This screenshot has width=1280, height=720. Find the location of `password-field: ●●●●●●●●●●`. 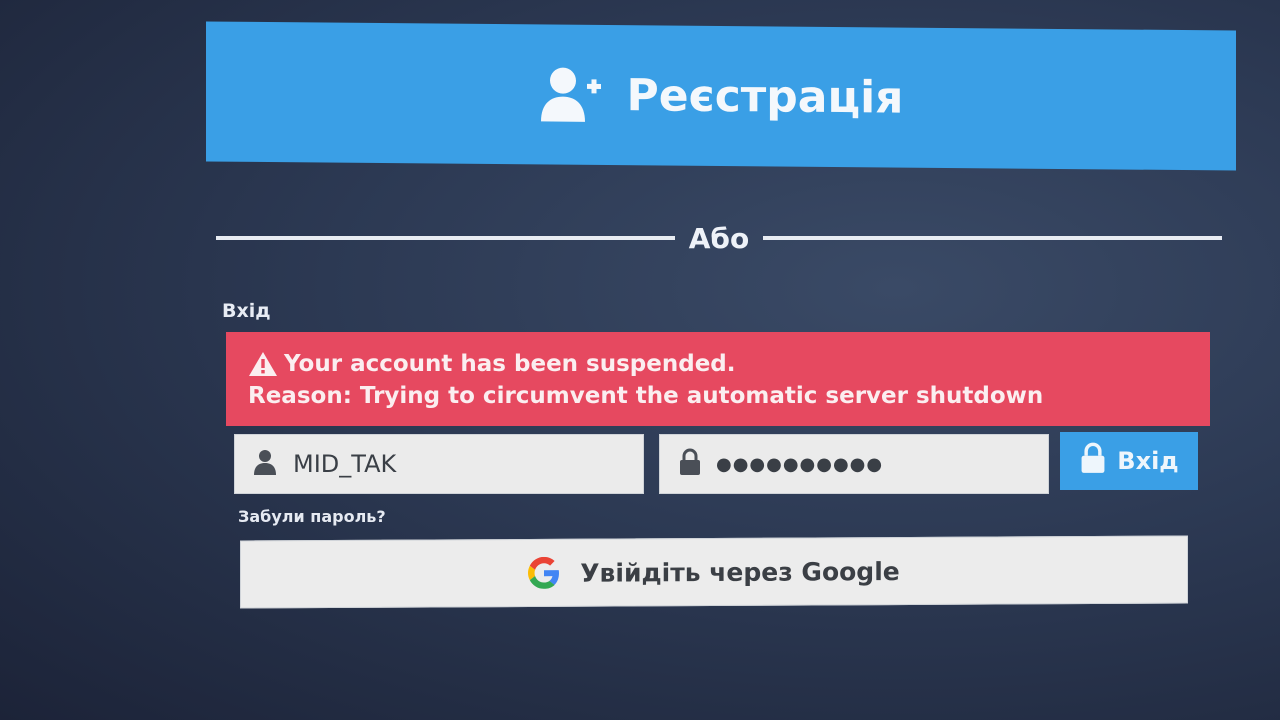

password-field: ●●●●●●●●●● is located at coordinates (854, 464).